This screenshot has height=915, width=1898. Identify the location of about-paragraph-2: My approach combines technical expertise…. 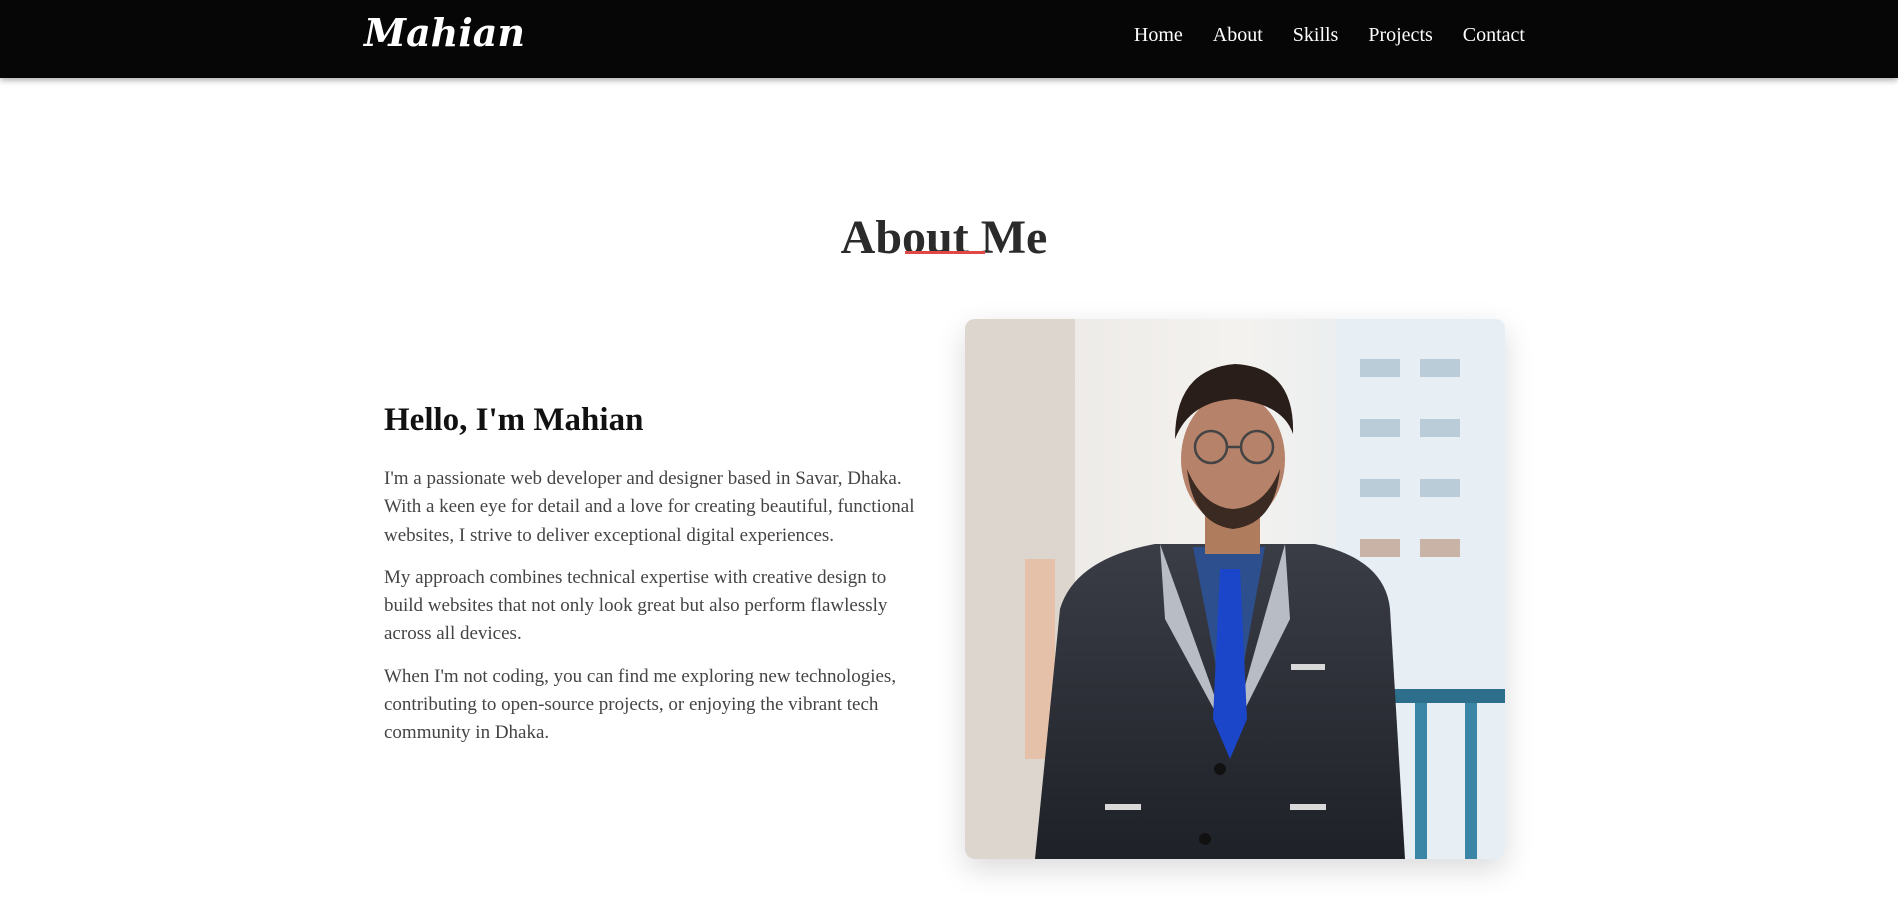
(636, 605).